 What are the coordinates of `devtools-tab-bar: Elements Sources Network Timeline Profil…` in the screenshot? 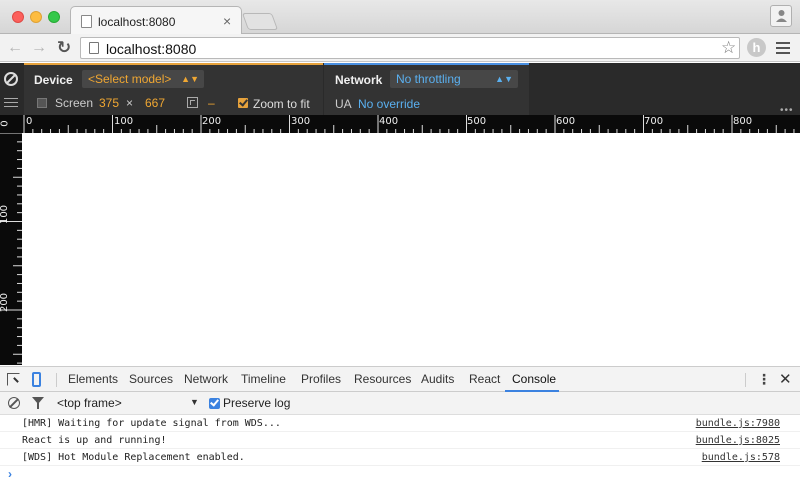 It's located at (400, 379).